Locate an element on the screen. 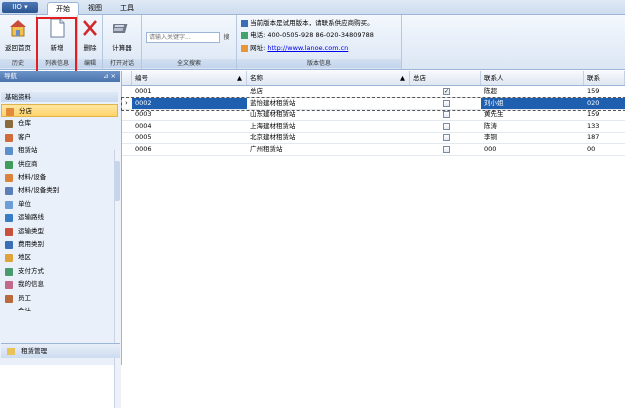 The width and height of the screenshot is (625, 408). nav-item-label: 客户 is located at coordinates (24, 136).